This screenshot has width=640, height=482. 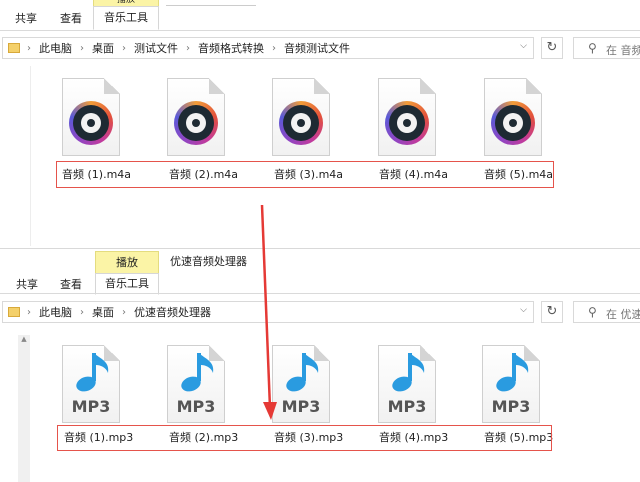 I want to click on search-placeholder: 在 优速, so click(x=623, y=314).